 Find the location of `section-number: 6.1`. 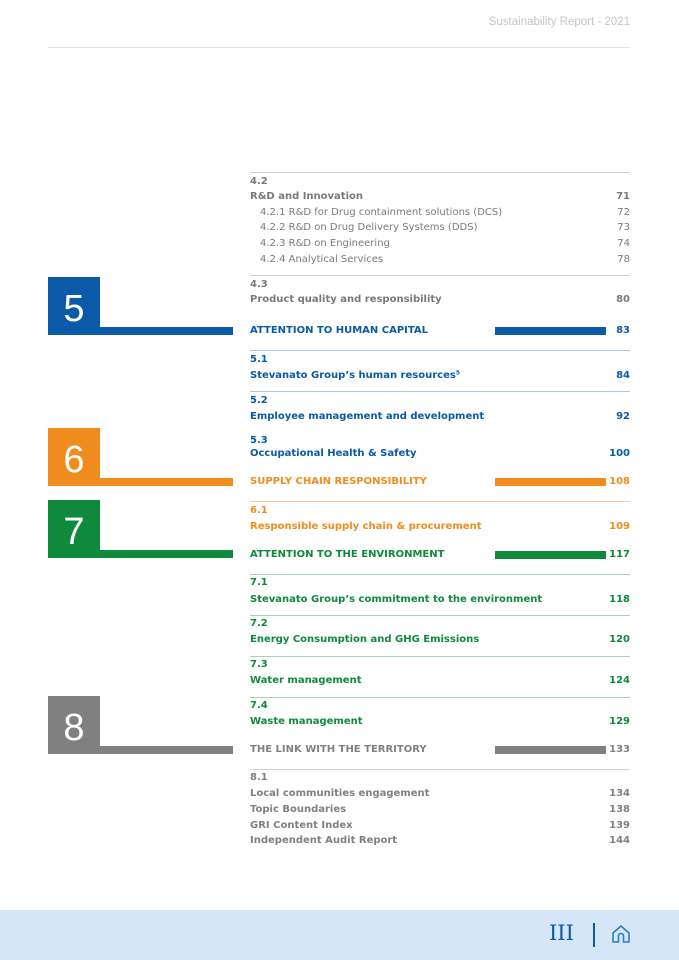

section-number: 6.1 is located at coordinates (259, 510).